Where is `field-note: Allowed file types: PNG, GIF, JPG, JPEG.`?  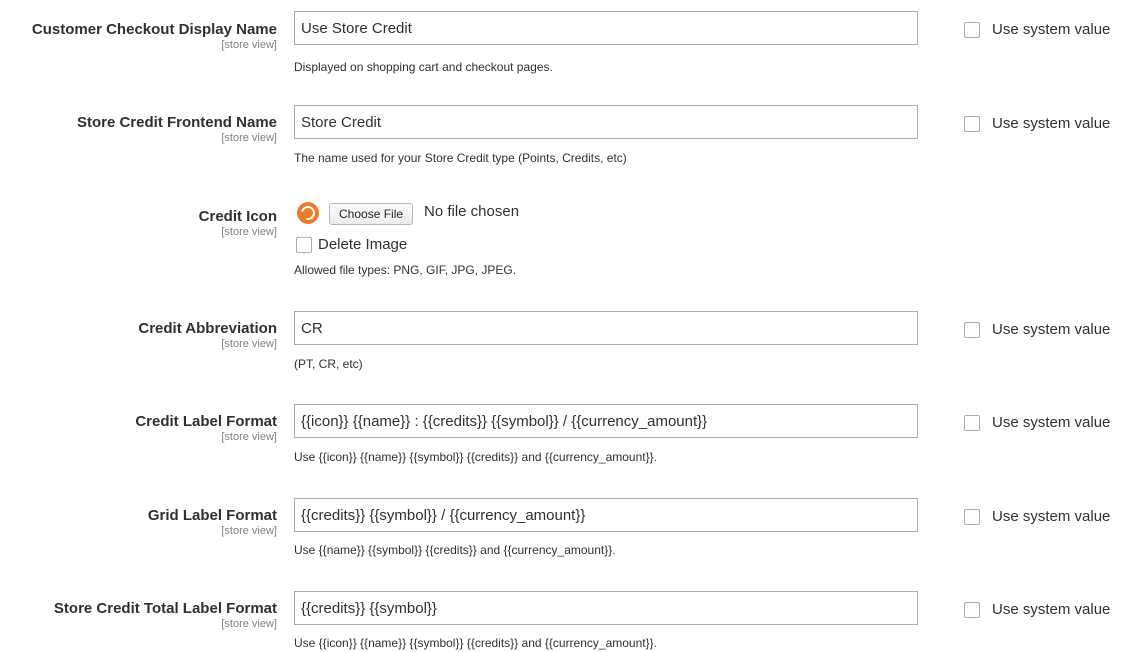 field-note: Allowed file types: PNG, GIF, JPG, JPEG. is located at coordinates (405, 270).